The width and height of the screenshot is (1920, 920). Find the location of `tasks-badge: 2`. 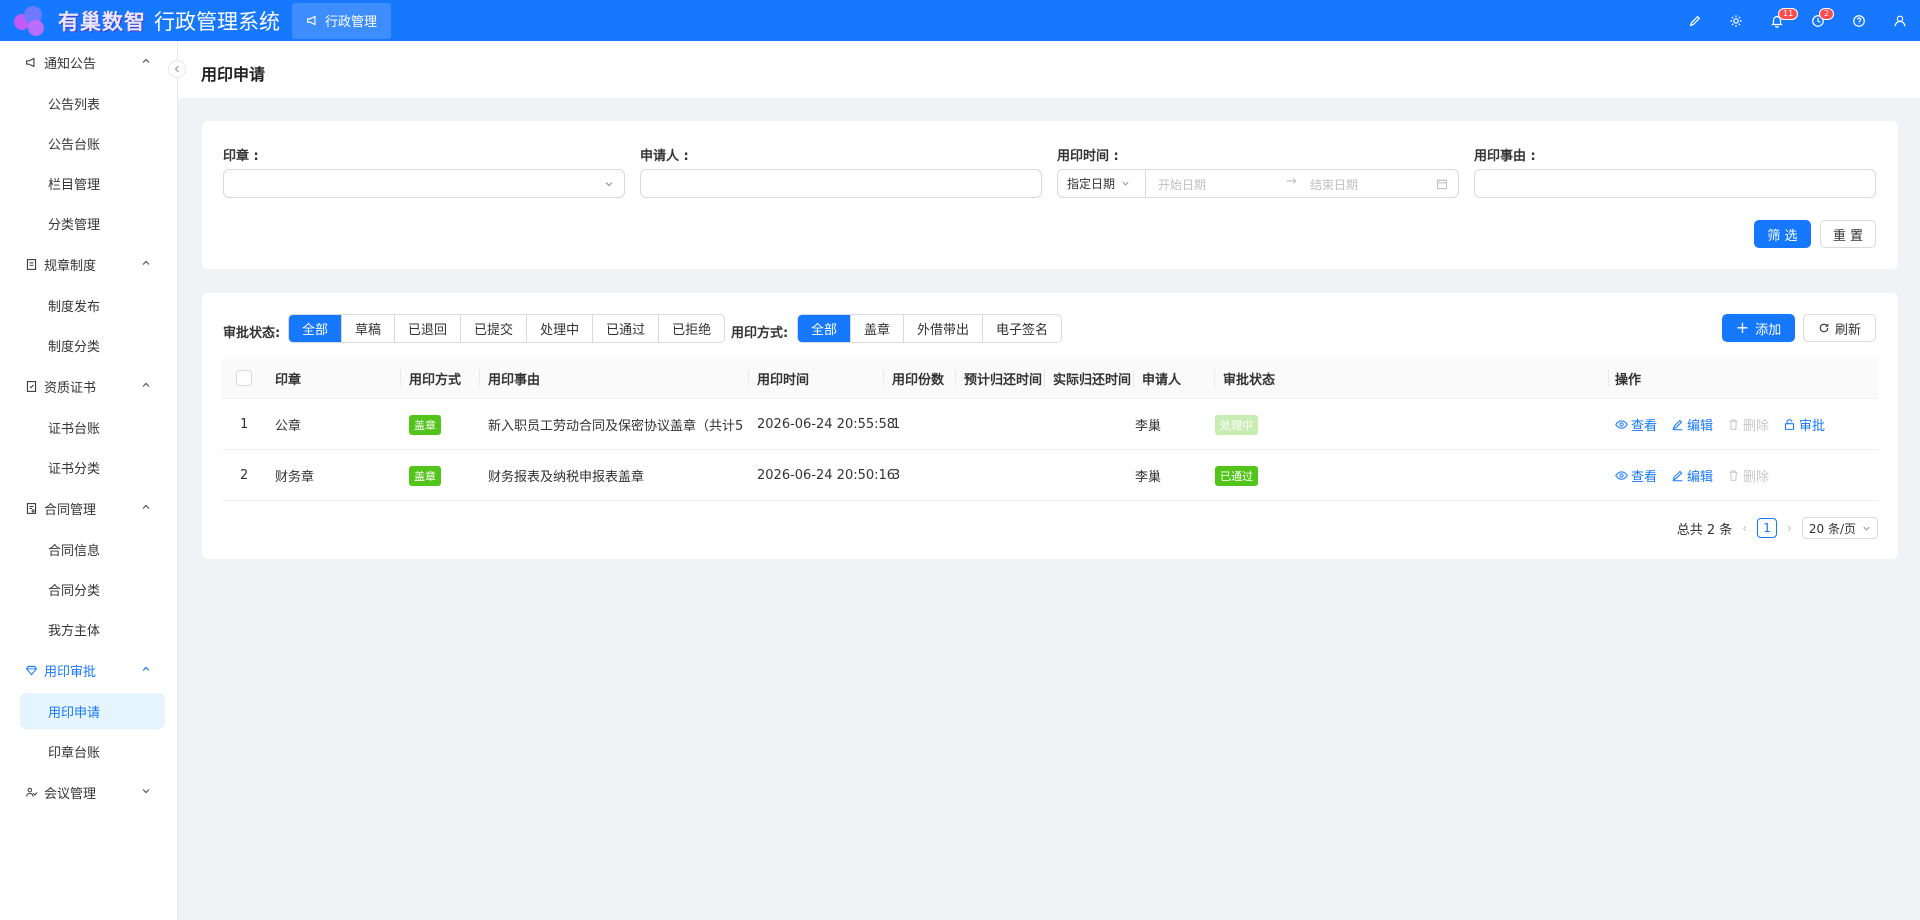

tasks-badge: 2 is located at coordinates (1827, 14).